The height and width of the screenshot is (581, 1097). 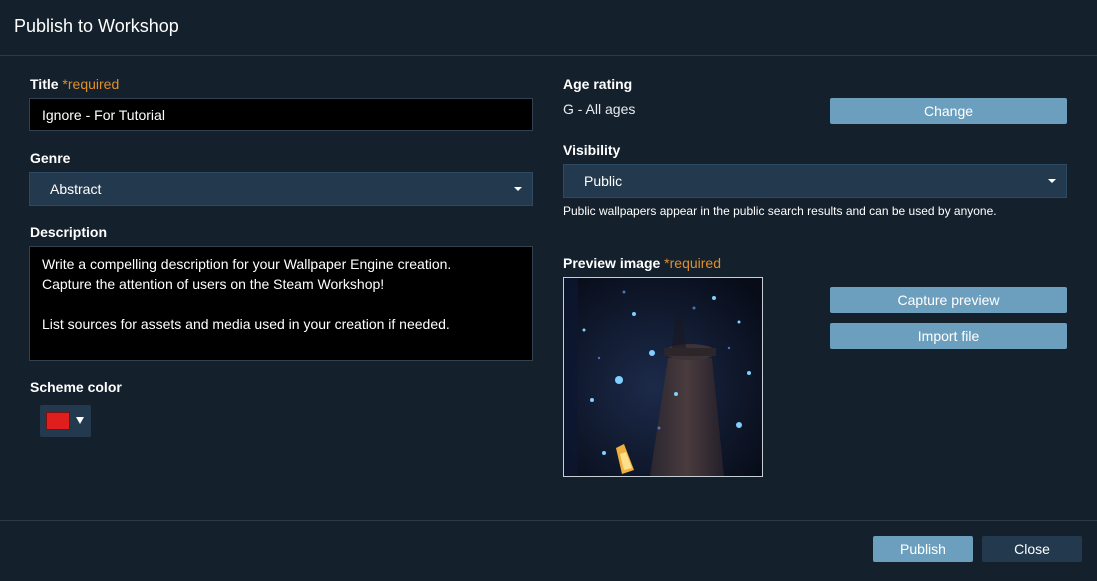 I want to click on color-swatch, so click(x=58, y=421).